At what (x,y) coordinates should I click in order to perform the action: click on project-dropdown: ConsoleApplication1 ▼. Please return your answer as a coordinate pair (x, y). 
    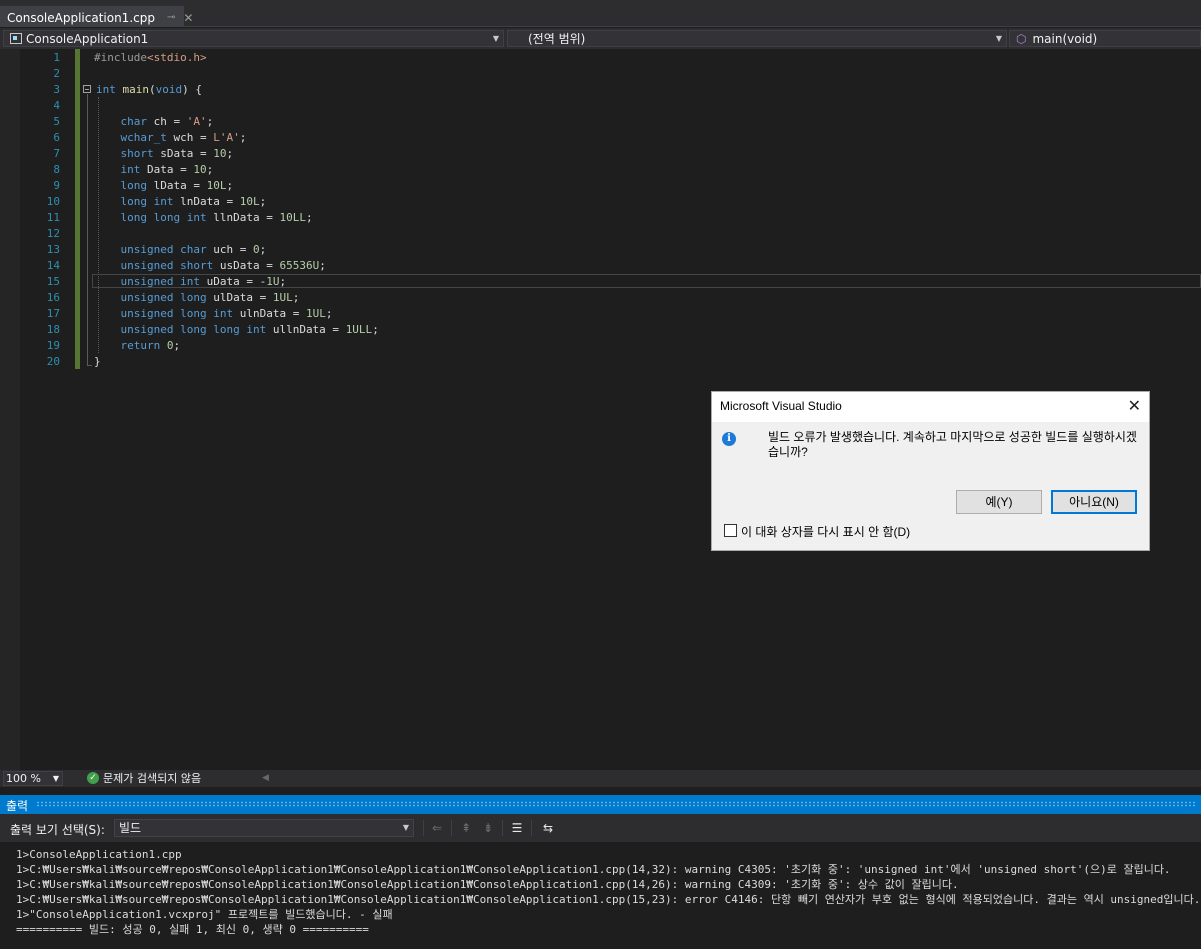
    Looking at the image, I should click on (253, 38).